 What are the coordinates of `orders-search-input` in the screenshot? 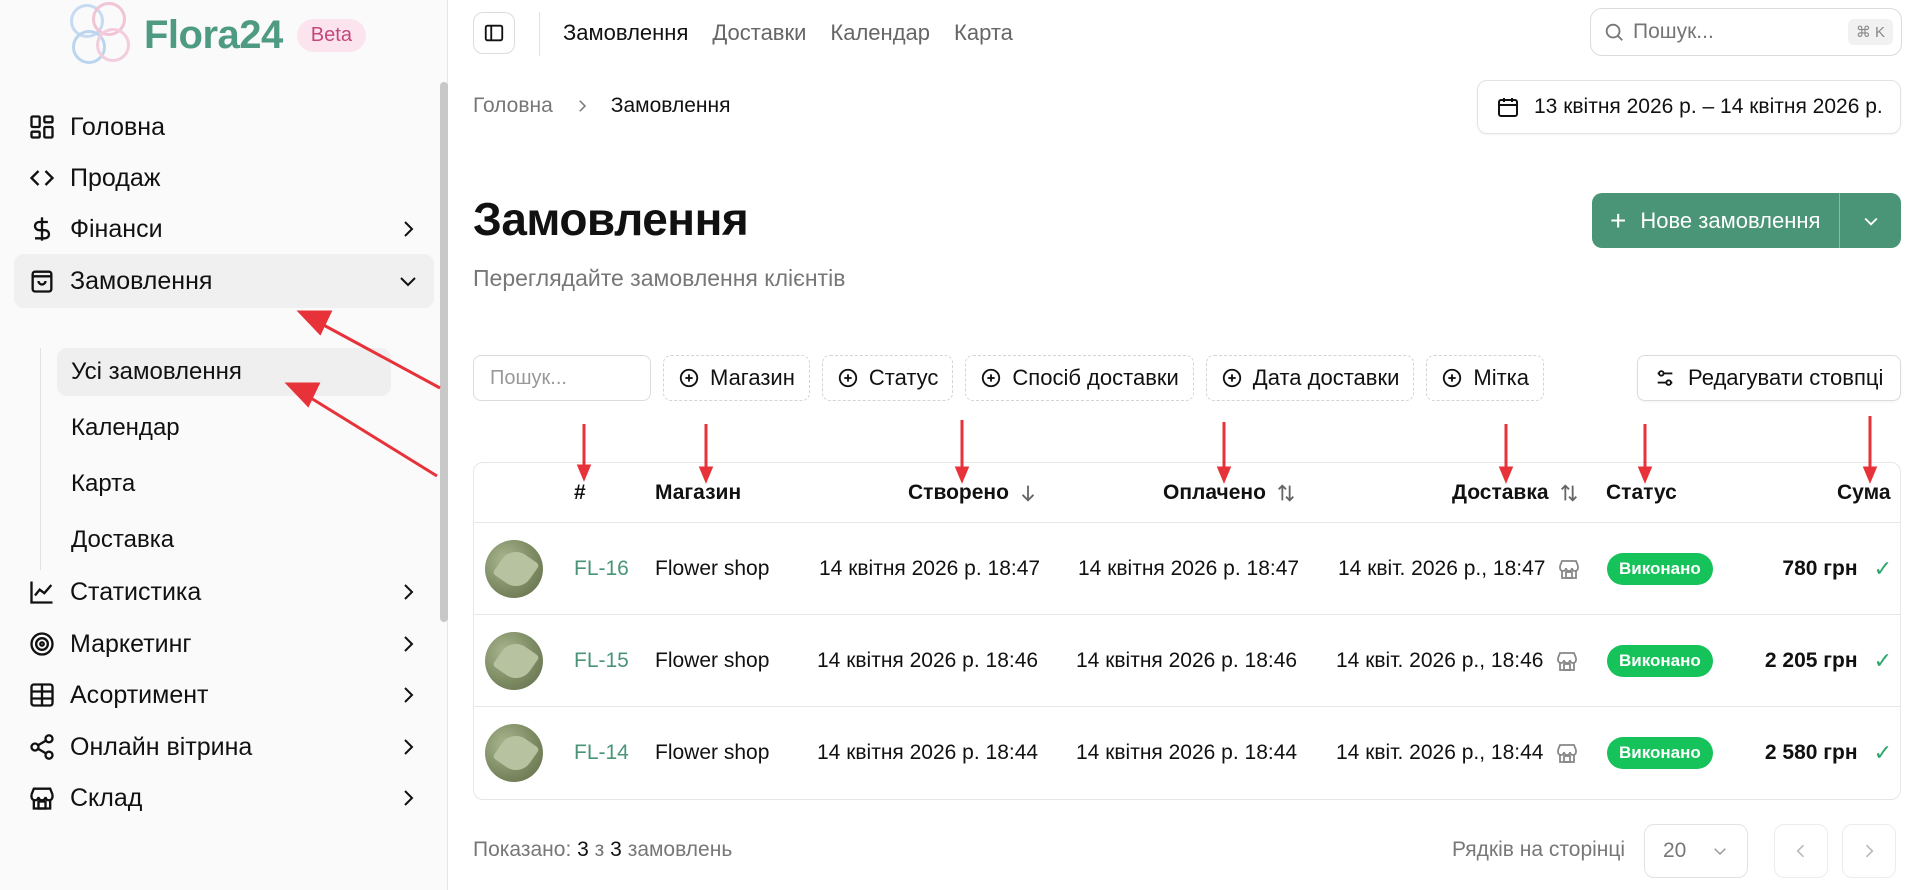 It's located at (562, 378).